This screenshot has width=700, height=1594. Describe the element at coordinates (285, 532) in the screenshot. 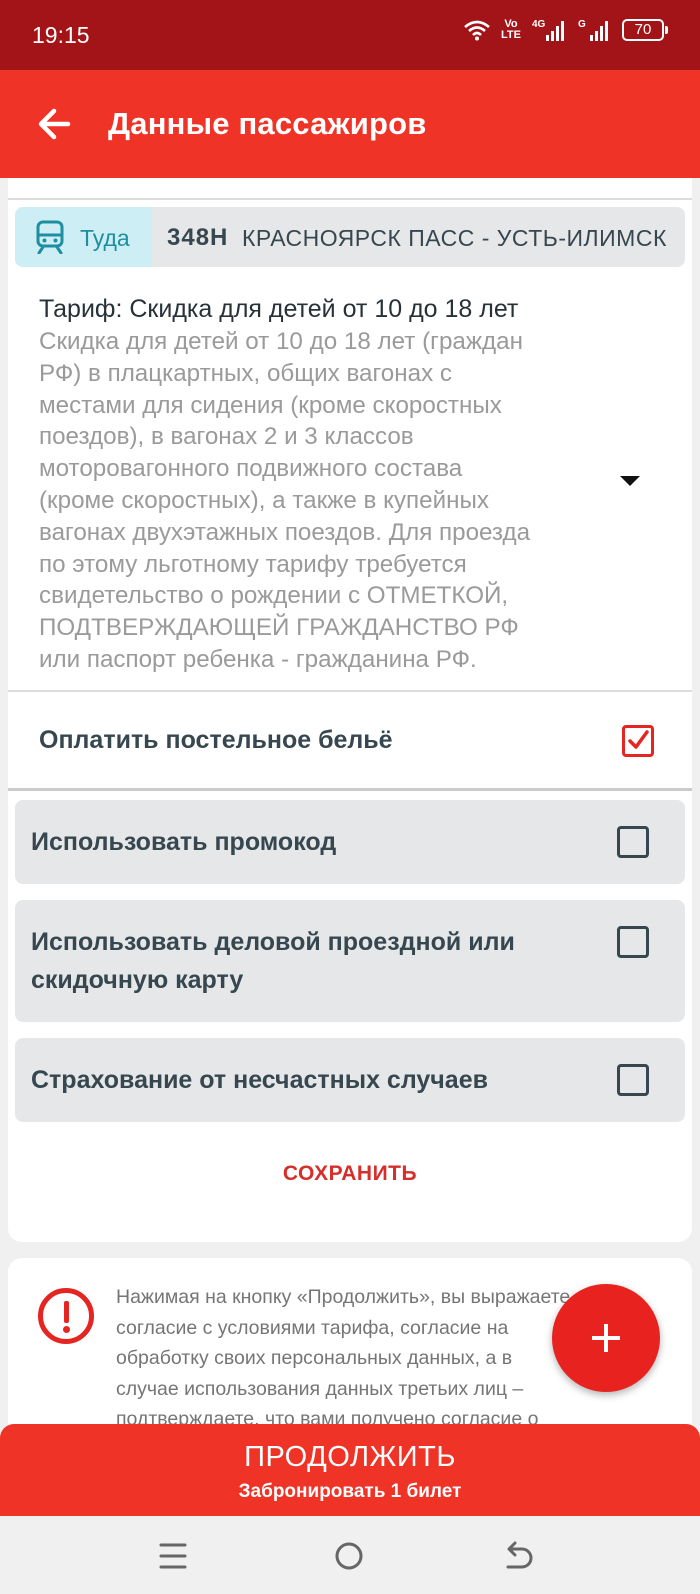

I see `tariff-line: вагонах двухэтажных поездов. Для проезда` at that location.